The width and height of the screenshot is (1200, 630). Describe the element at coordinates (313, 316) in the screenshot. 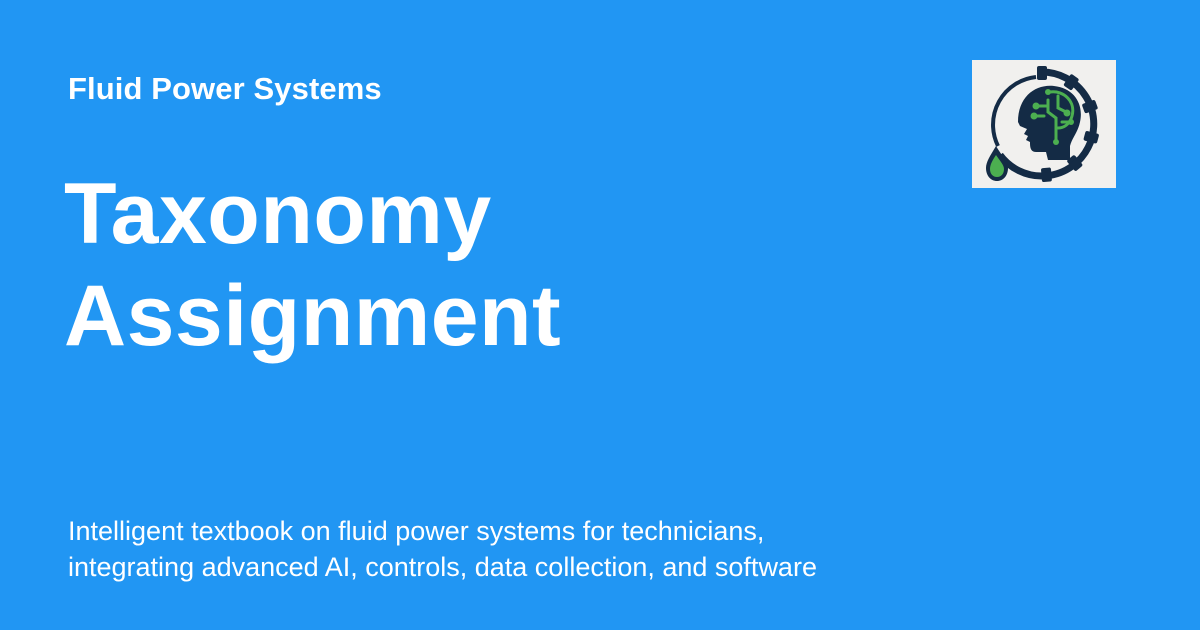

I see `page-title-line-2: Assignment` at that location.